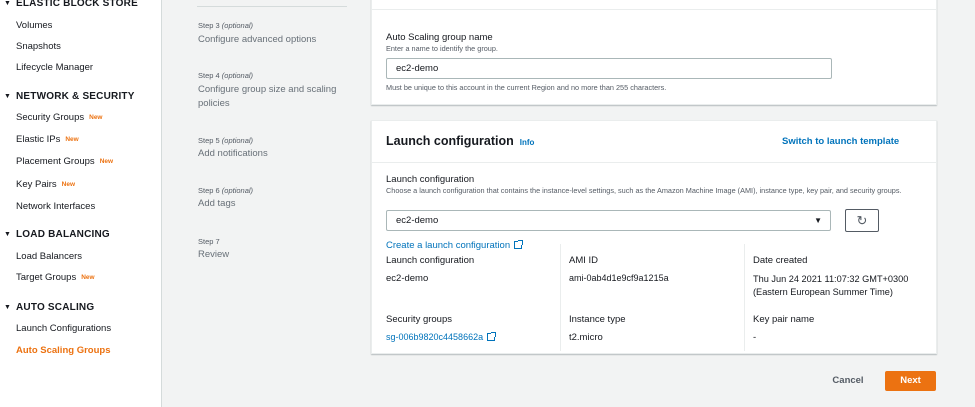  I want to click on step-6-number: Step 6 (optional), so click(226, 190).